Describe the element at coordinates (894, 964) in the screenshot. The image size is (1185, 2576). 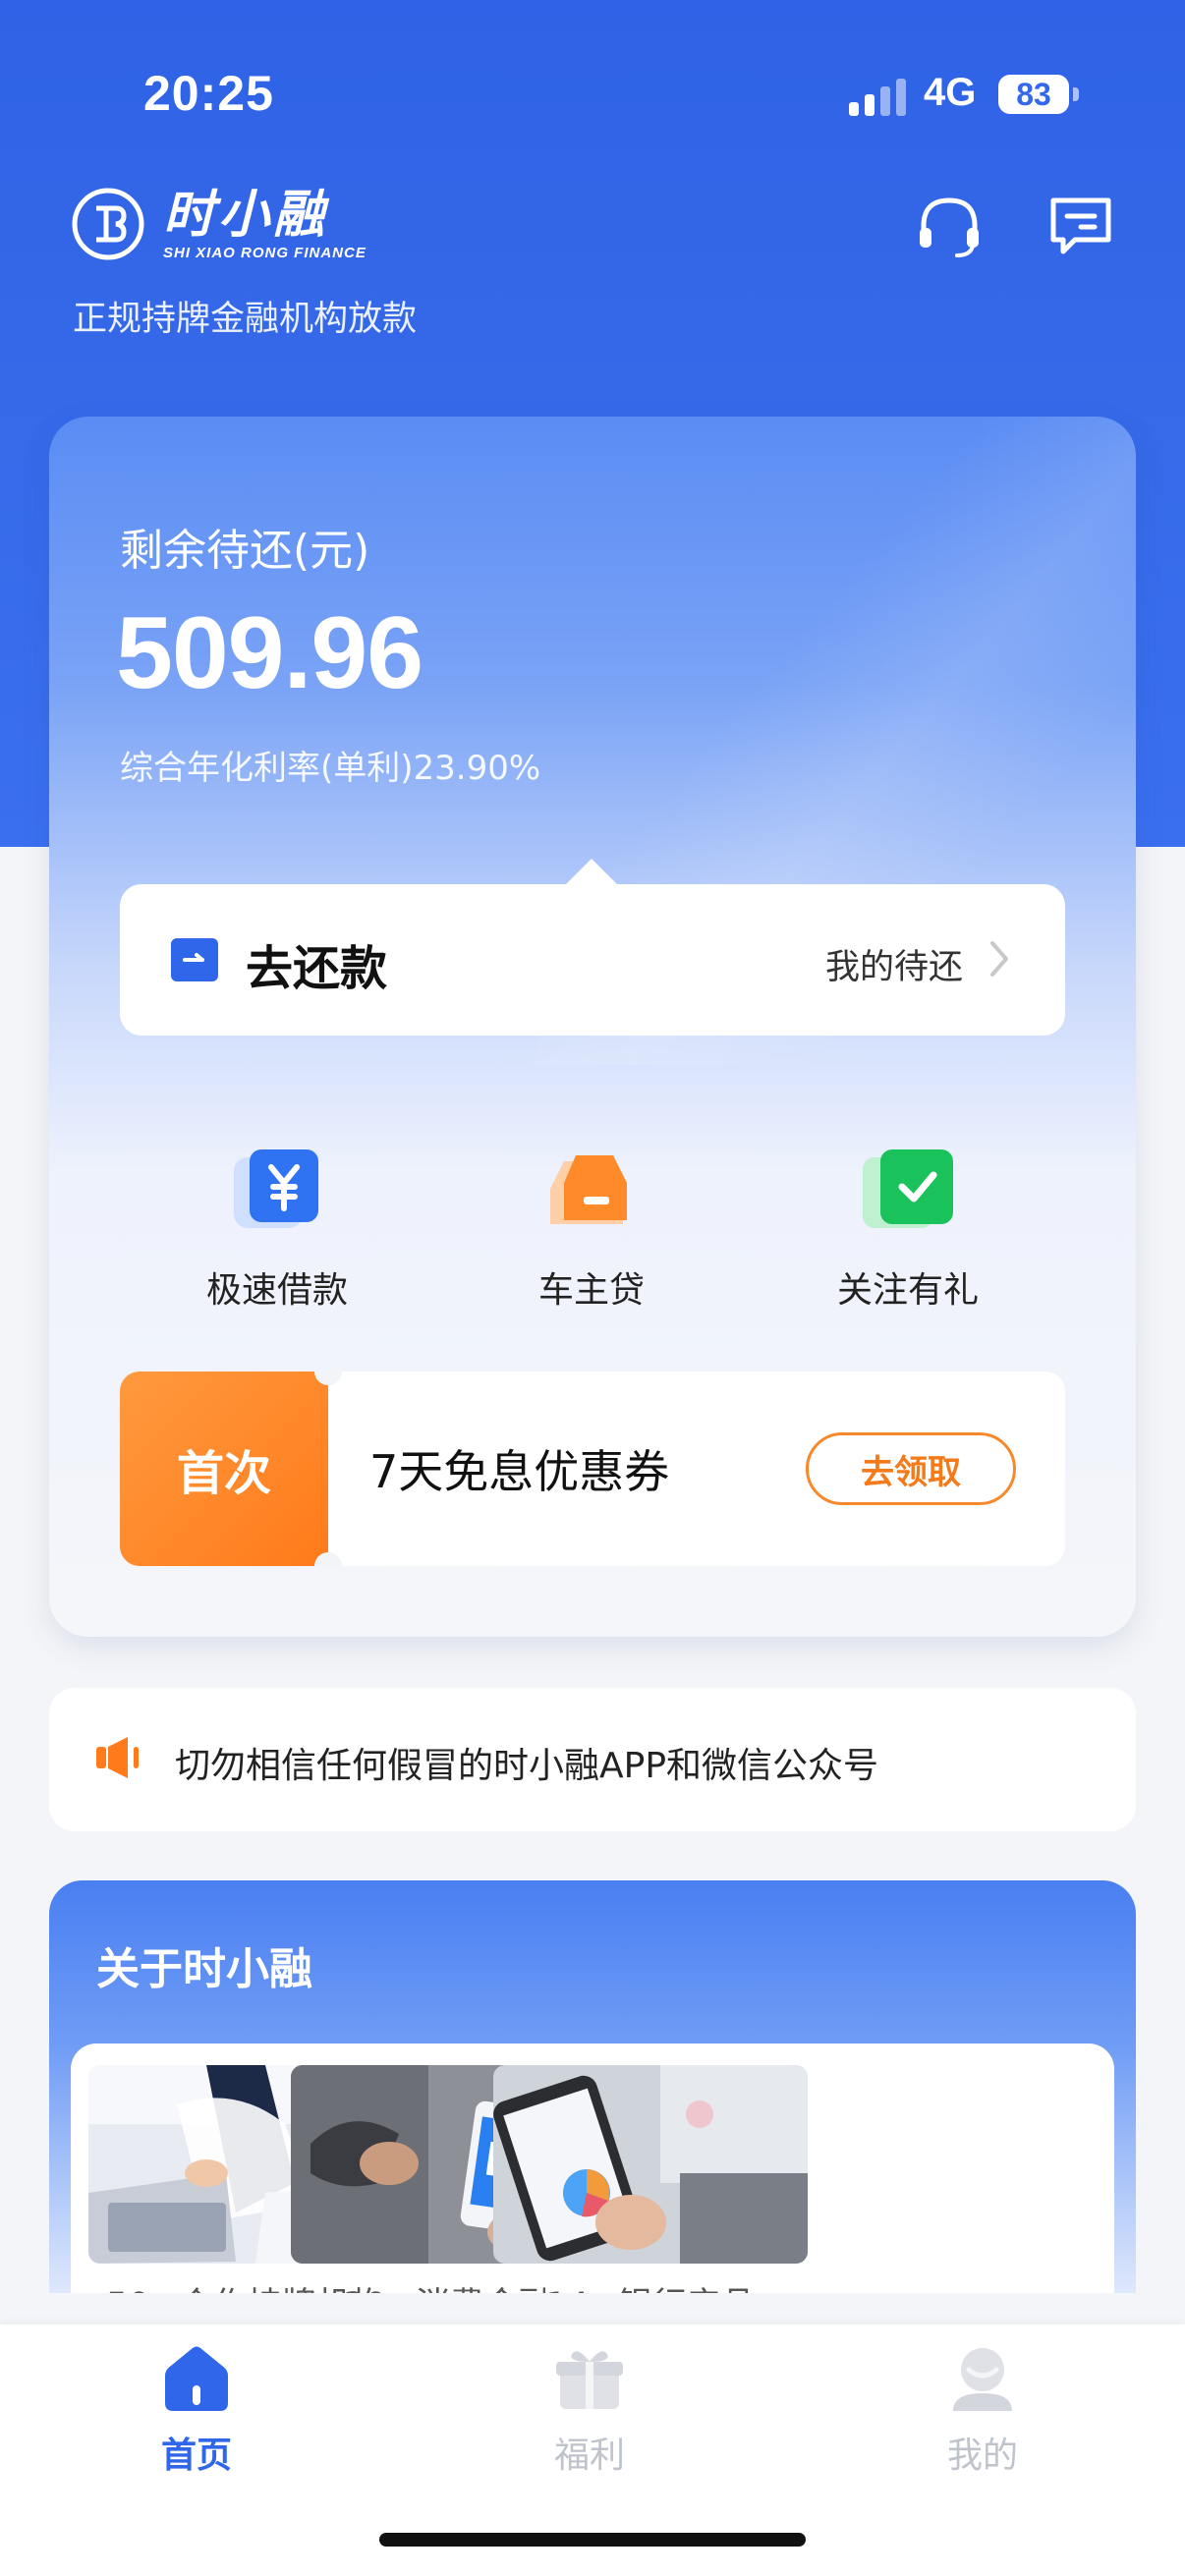
I see `my-pending-link: 我的待还` at that location.